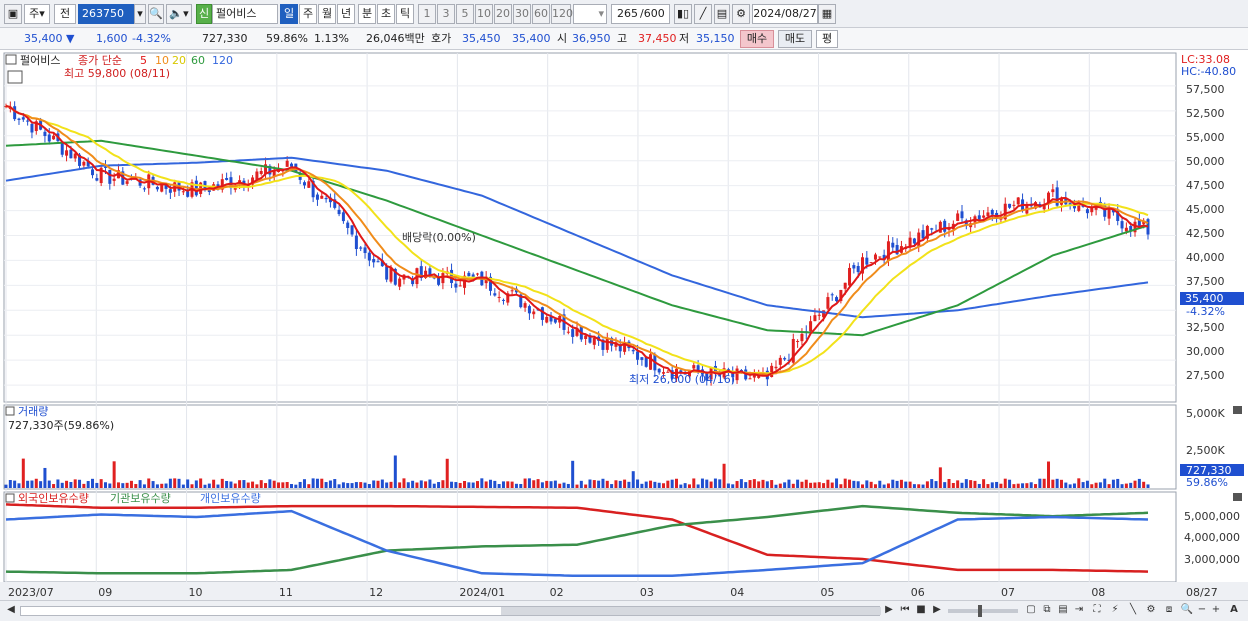 This screenshot has height=621, width=1248. I want to click on scroll-thumb, so click(691, 611).